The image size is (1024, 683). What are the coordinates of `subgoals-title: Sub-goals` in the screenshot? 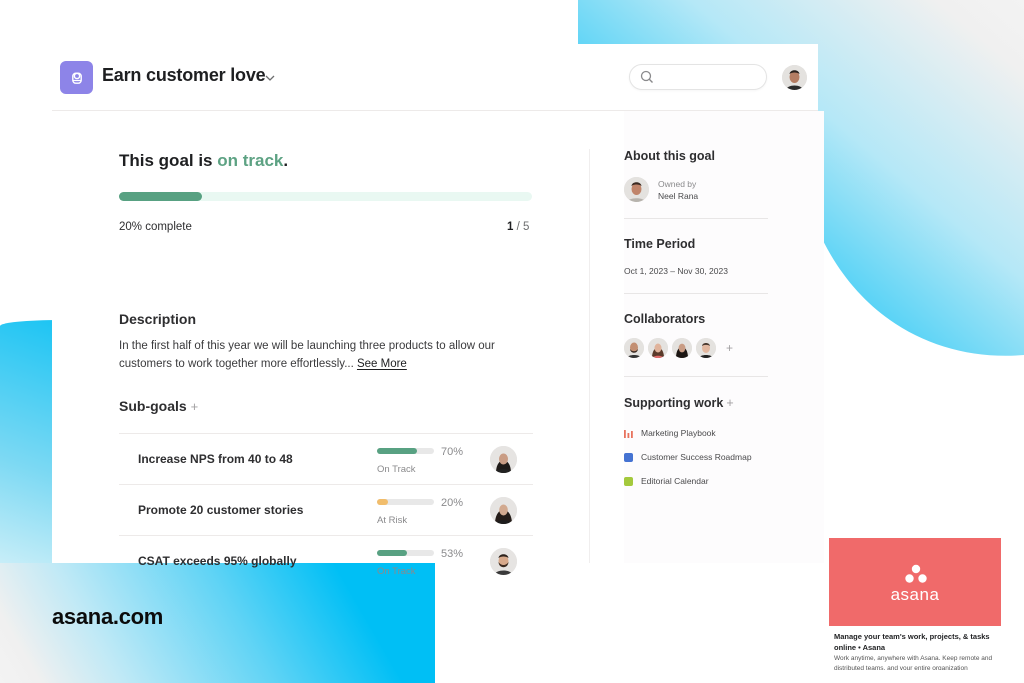 It's located at (153, 406).